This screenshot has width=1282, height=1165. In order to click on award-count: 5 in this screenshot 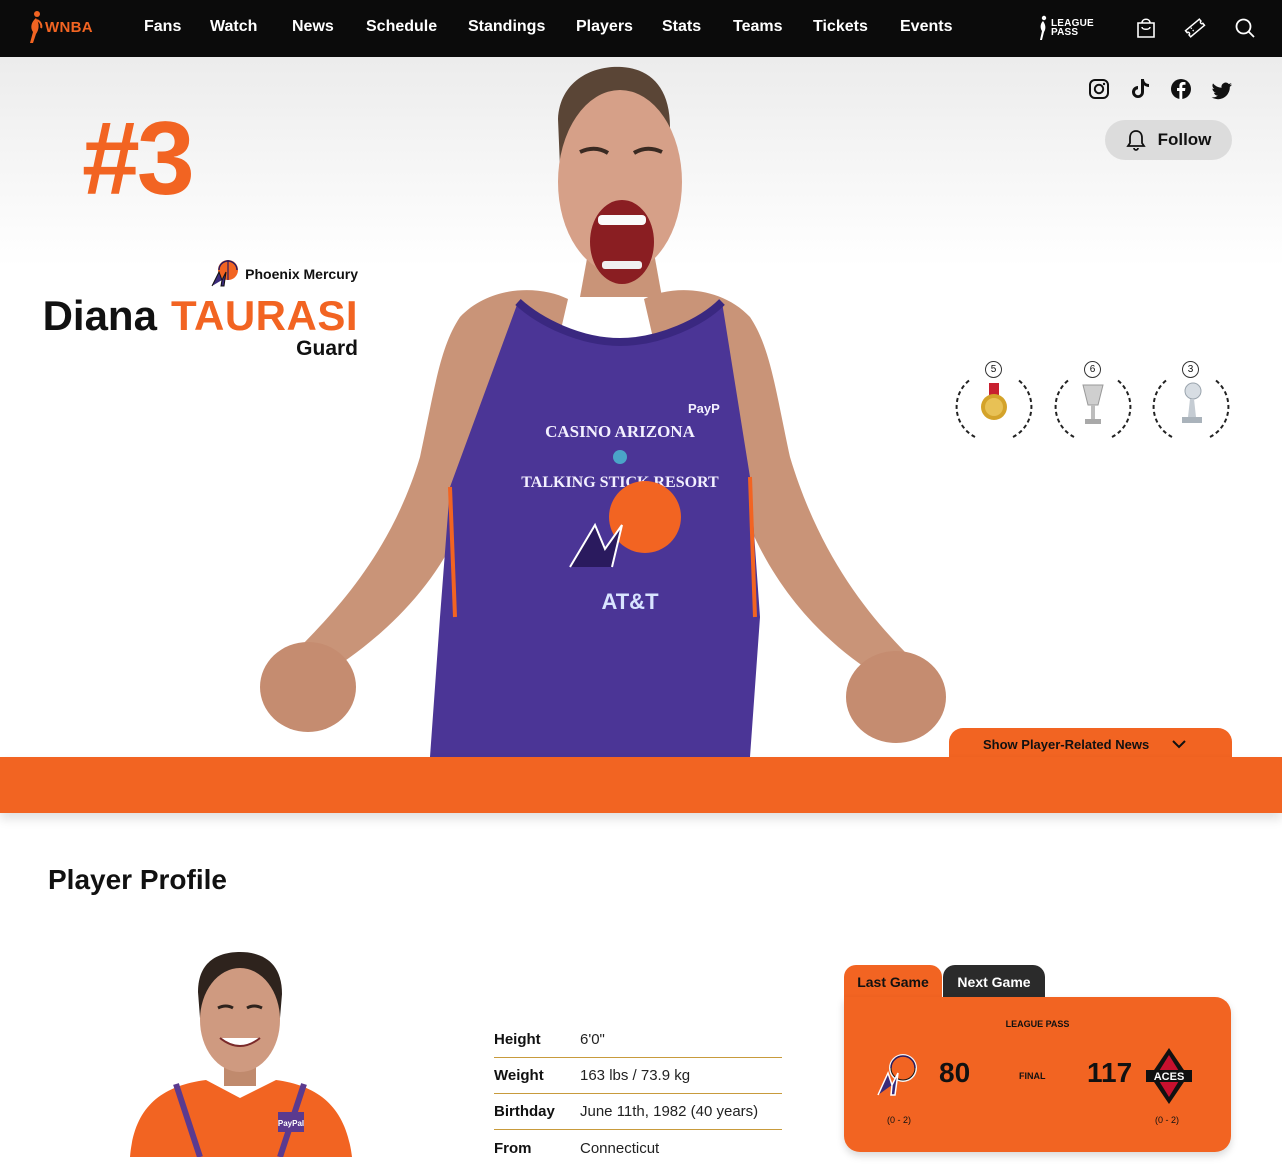, I will do `click(993, 369)`.